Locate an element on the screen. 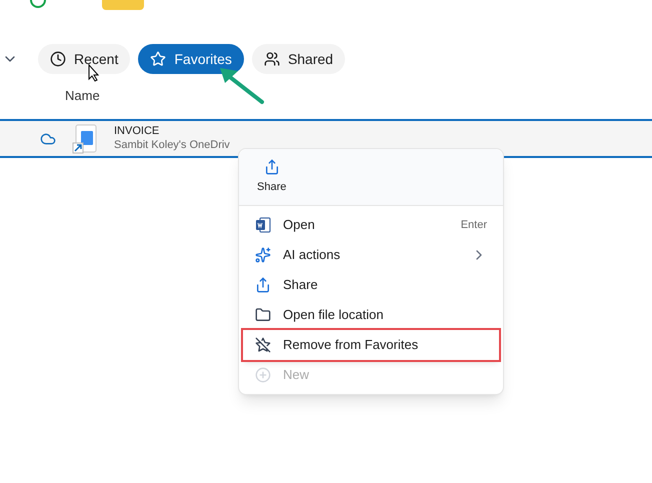  document-shortcut-icon is located at coordinates (85, 139).